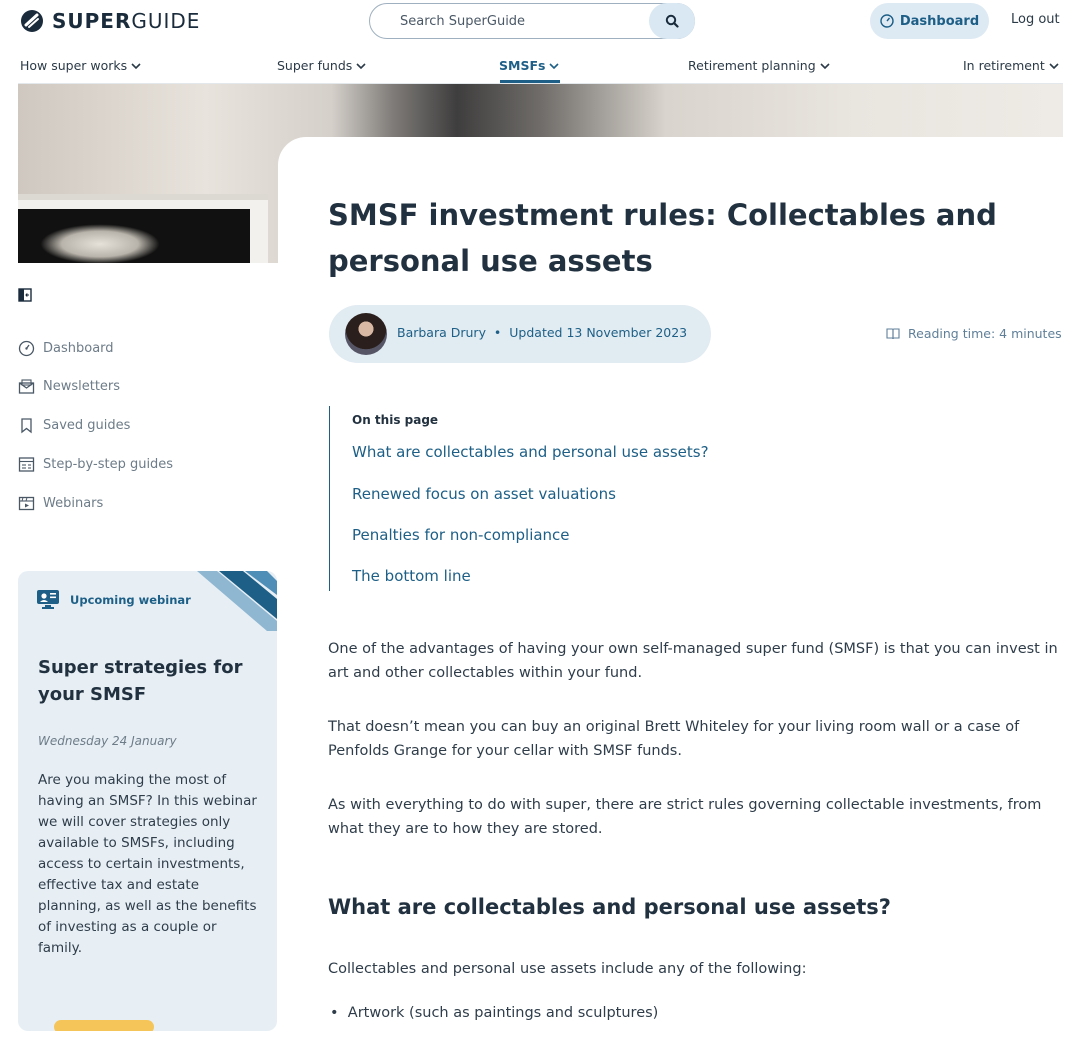 This screenshot has width=1078, height=1037. What do you see at coordinates (484, 494) in the screenshot?
I see `toc-link: Renewed focus on asset valuations` at bounding box center [484, 494].